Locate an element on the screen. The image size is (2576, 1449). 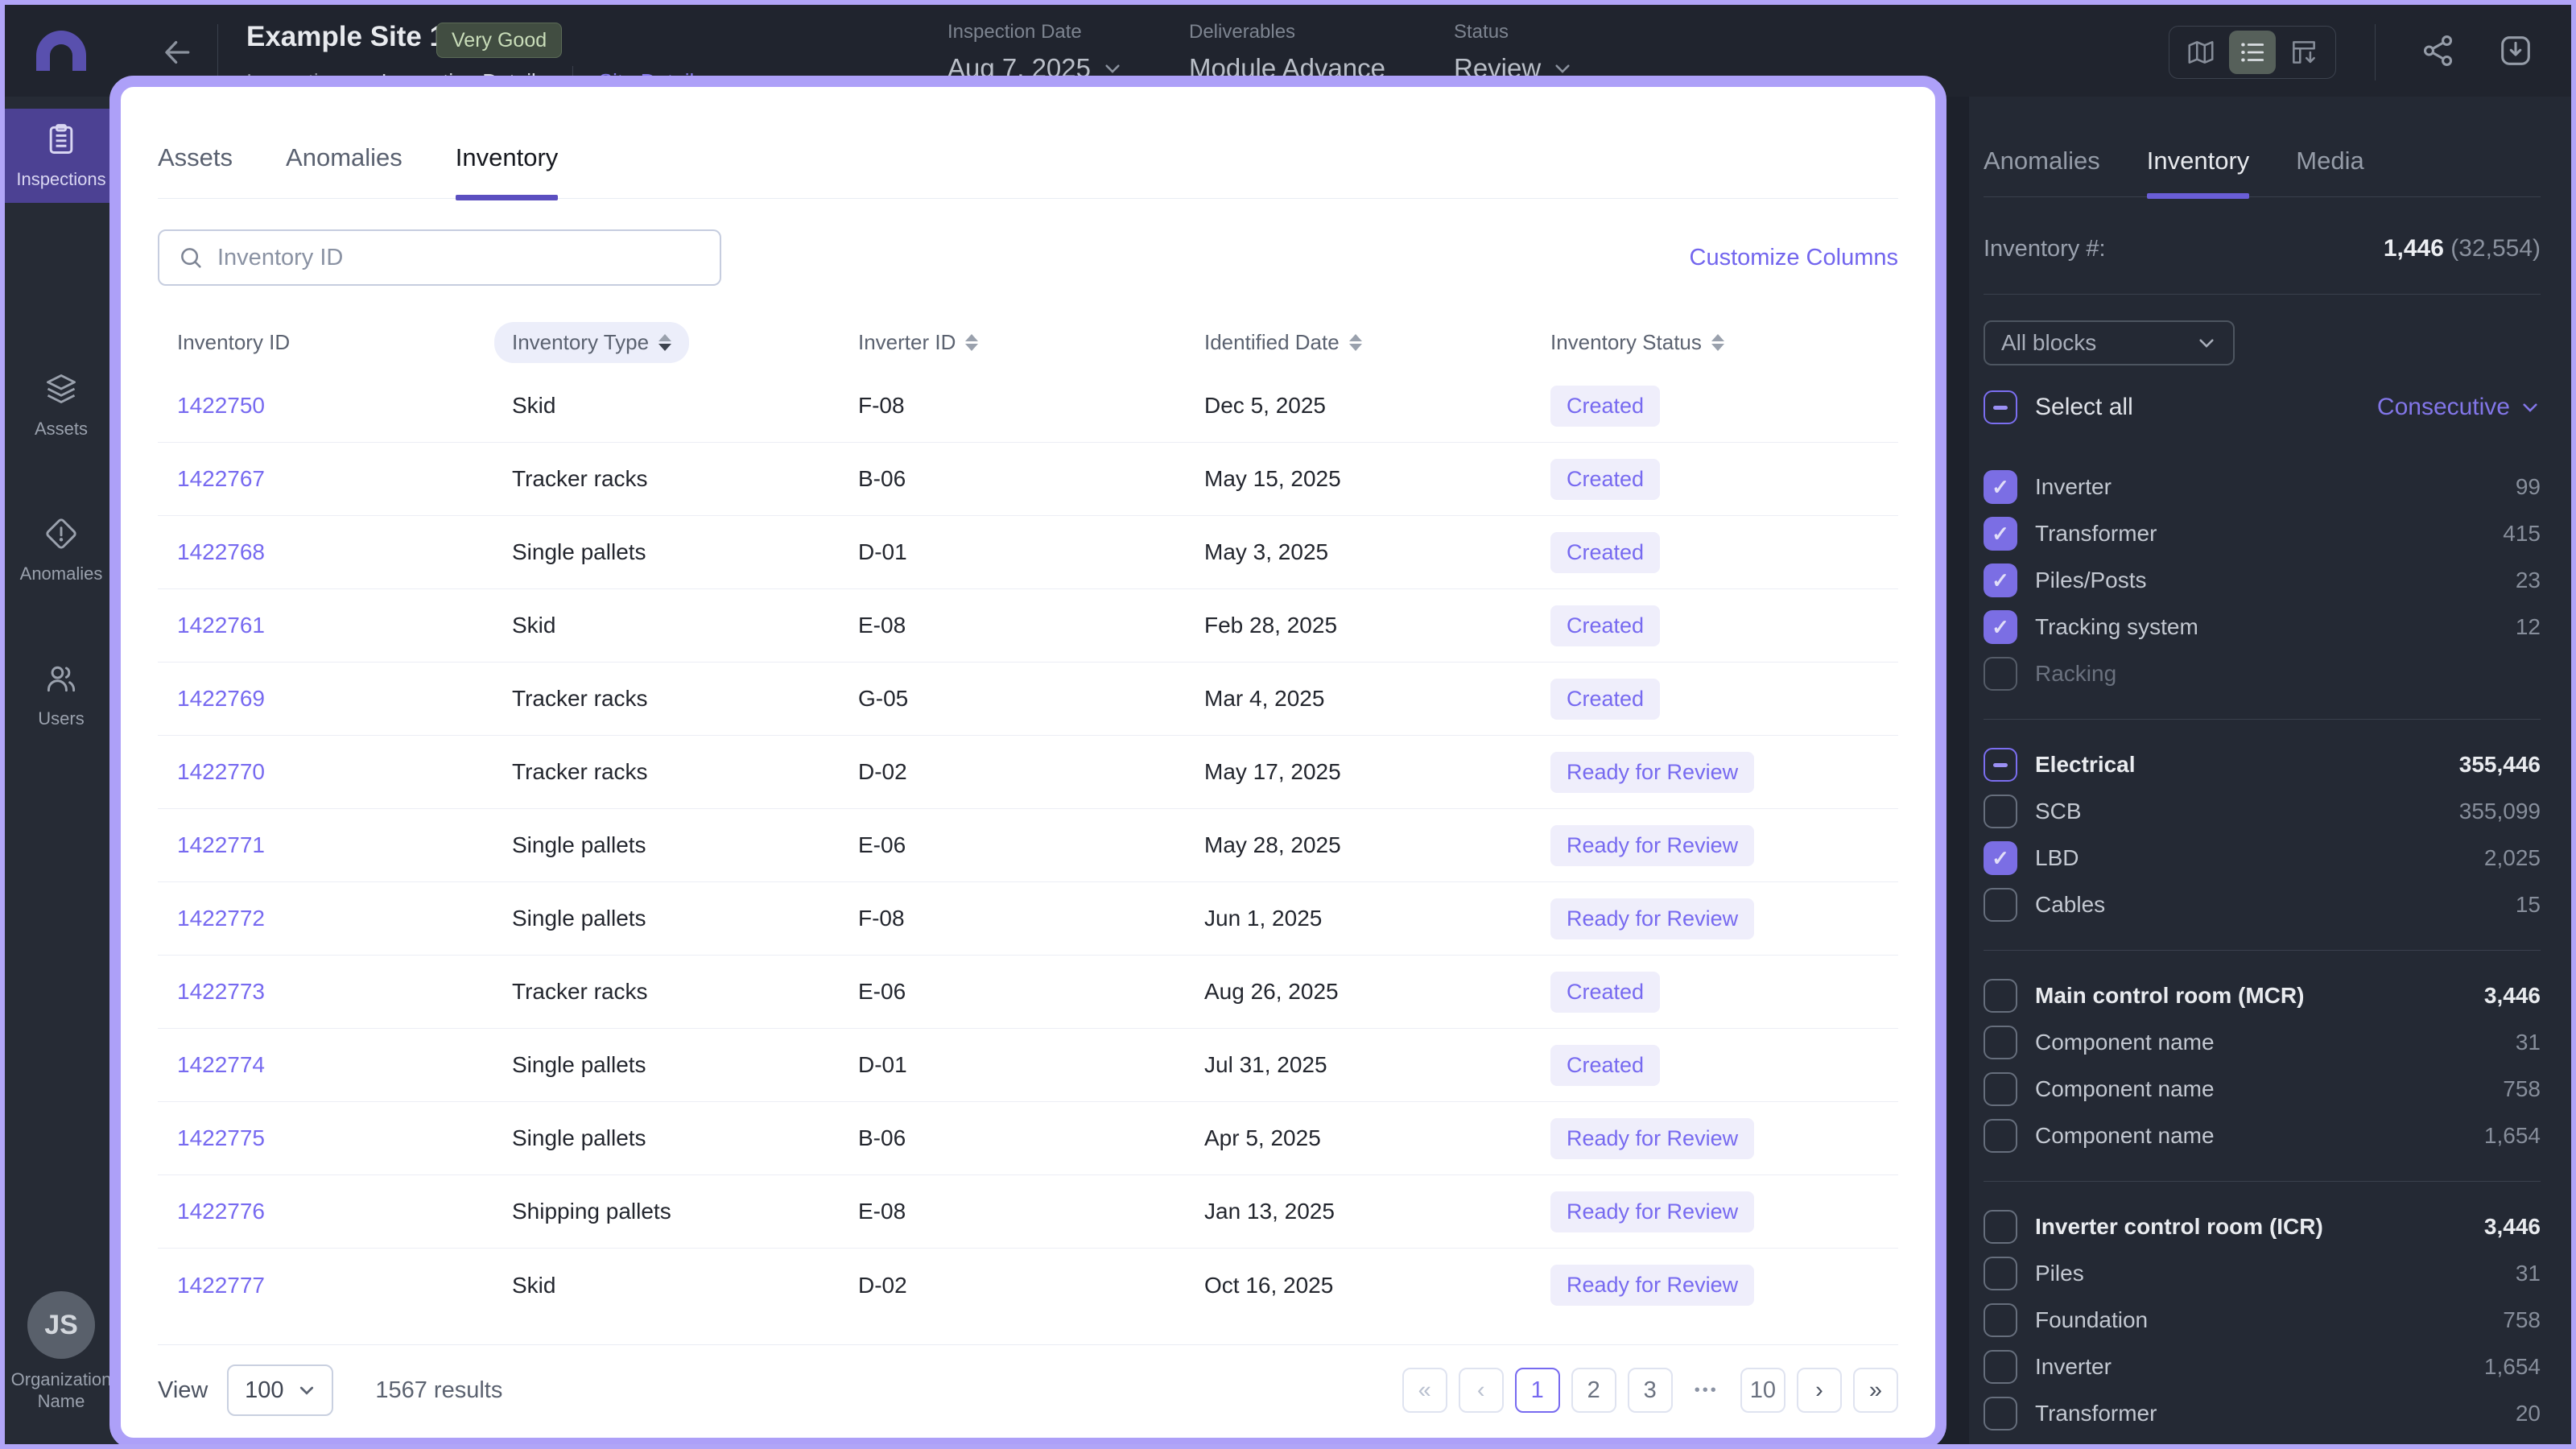
inventory-id-link: 1422770 is located at coordinates (344, 772).